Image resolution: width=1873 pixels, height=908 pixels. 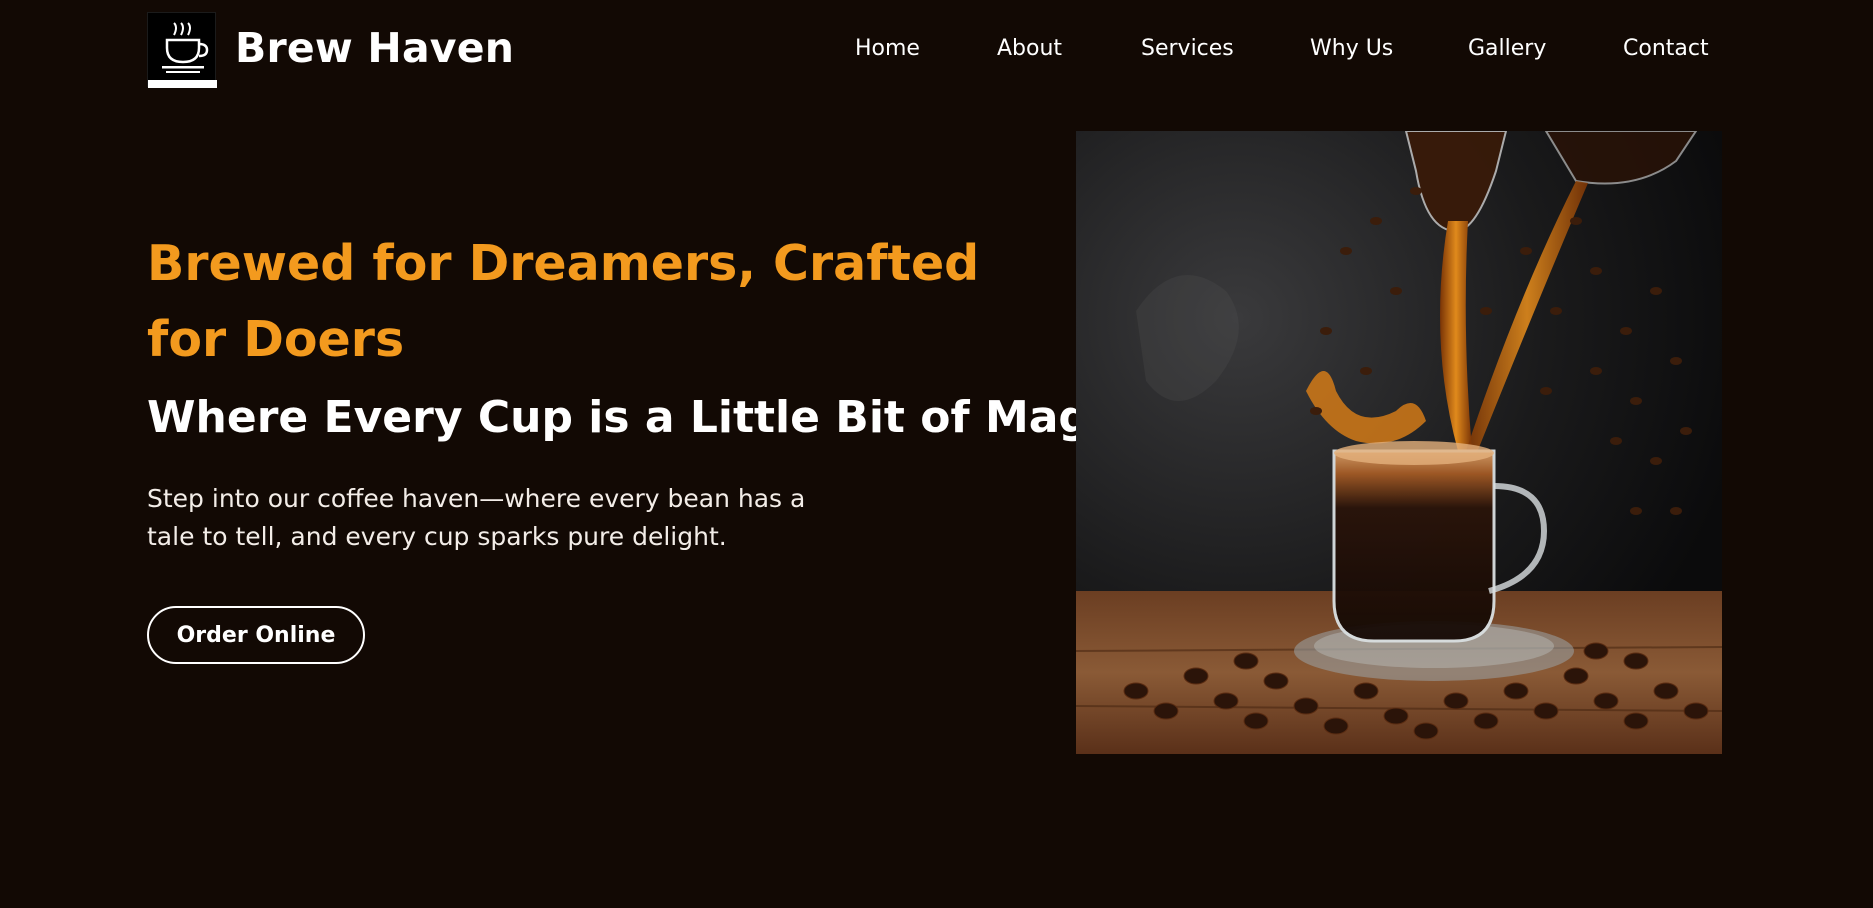 What do you see at coordinates (1029, 48) in the screenshot?
I see `nav-about: About` at bounding box center [1029, 48].